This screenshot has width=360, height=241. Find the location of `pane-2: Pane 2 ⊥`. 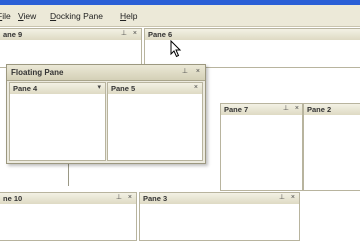

pane-2: Pane 2 ⊥ is located at coordinates (331, 147).